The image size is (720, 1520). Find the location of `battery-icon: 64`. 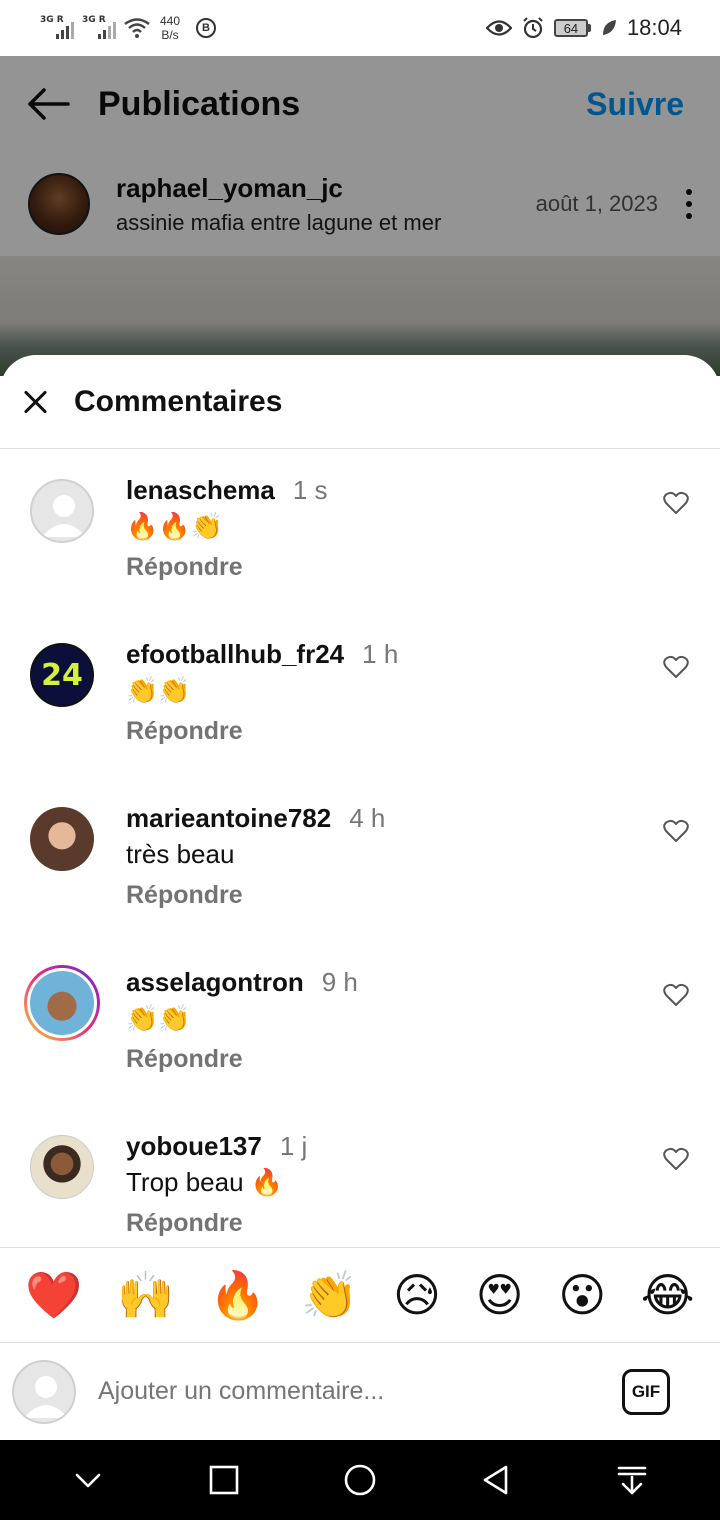

battery-icon: 64 is located at coordinates (572, 28).